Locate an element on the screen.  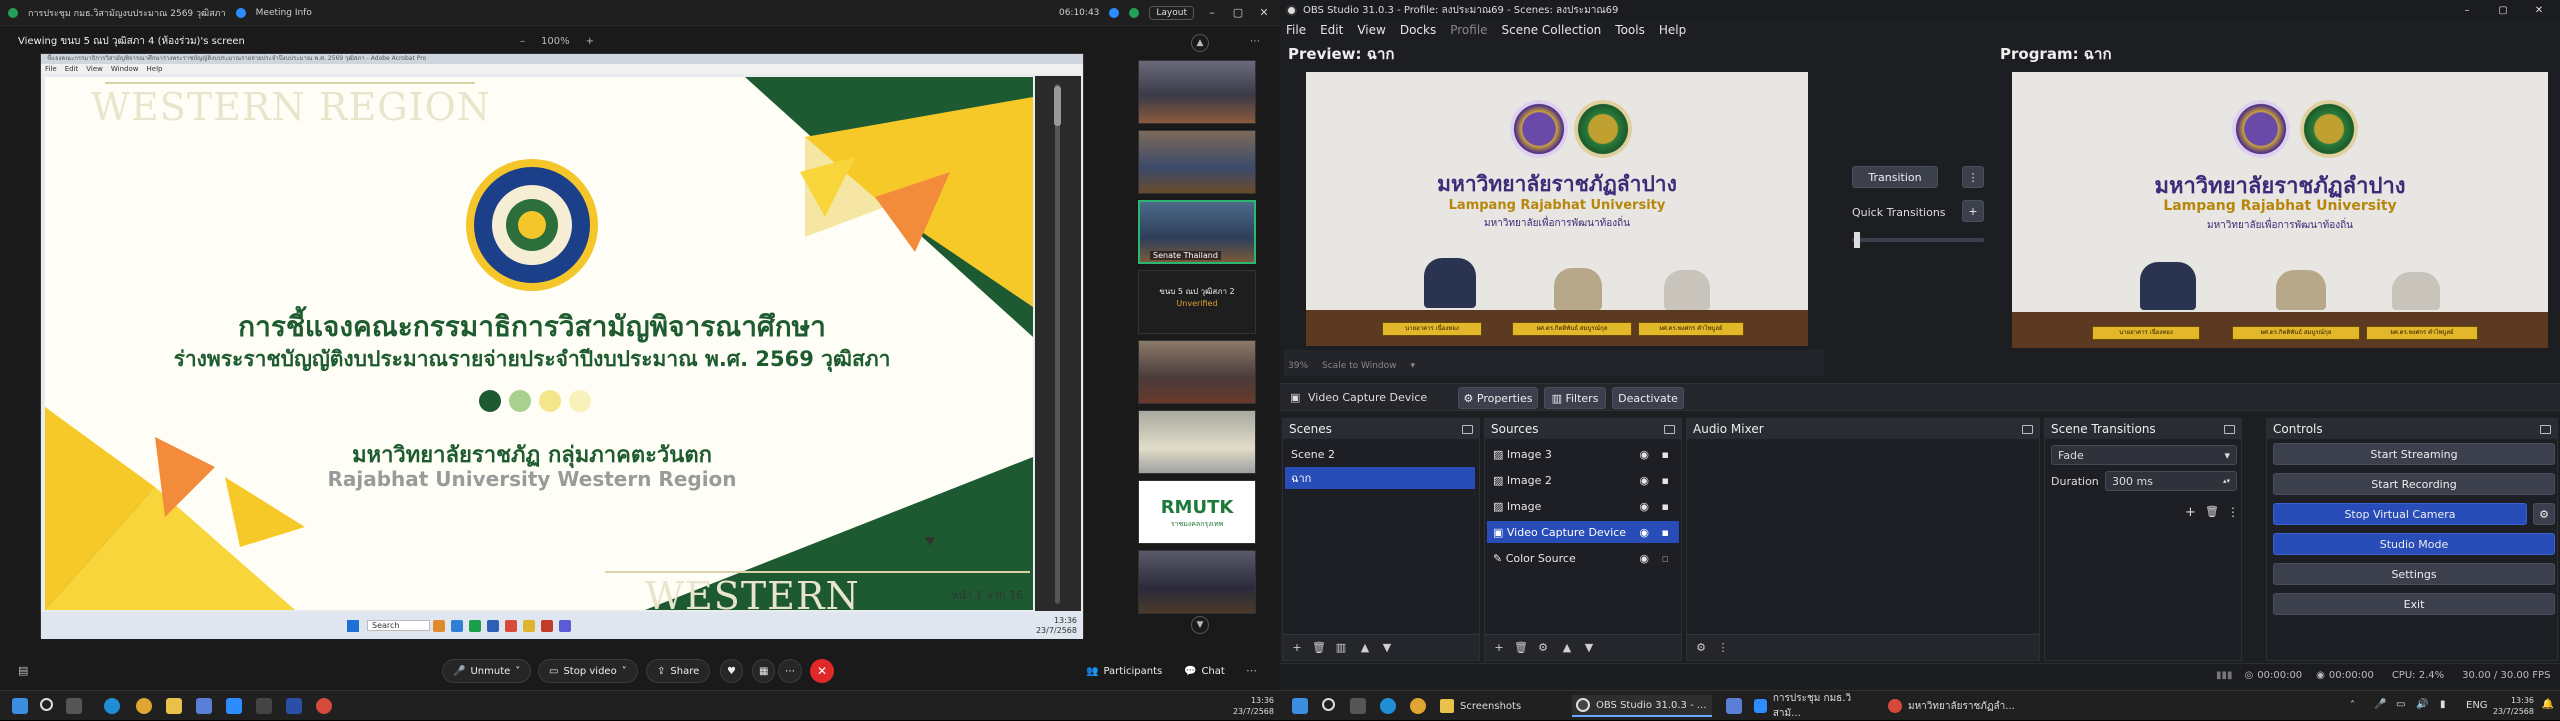
gallery-down-icon: ▼ is located at coordinates (1200, 625).